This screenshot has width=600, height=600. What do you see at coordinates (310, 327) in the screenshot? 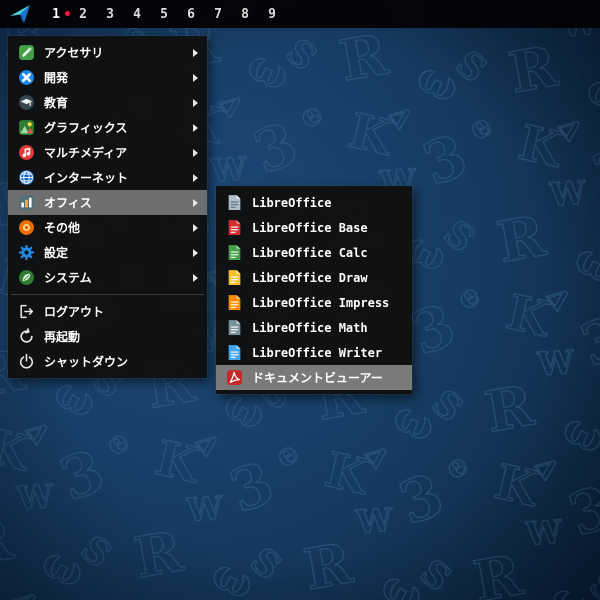
I see `submenu-item-label: LibreOffice Math` at bounding box center [310, 327].